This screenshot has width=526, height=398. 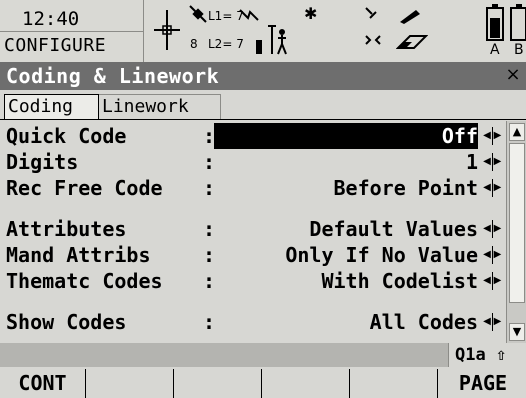 What do you see at coordinates (51, 107) in the screenshot?
I see `tab-coding: Coding` at bounding box center [51, 107].